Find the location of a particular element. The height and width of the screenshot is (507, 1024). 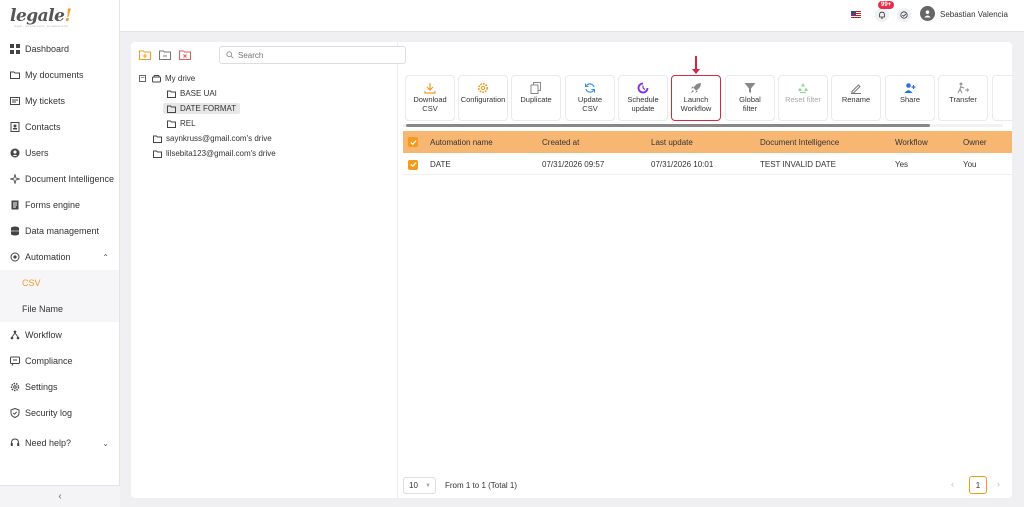

row-checkbox is located at coordinates (413, 164).